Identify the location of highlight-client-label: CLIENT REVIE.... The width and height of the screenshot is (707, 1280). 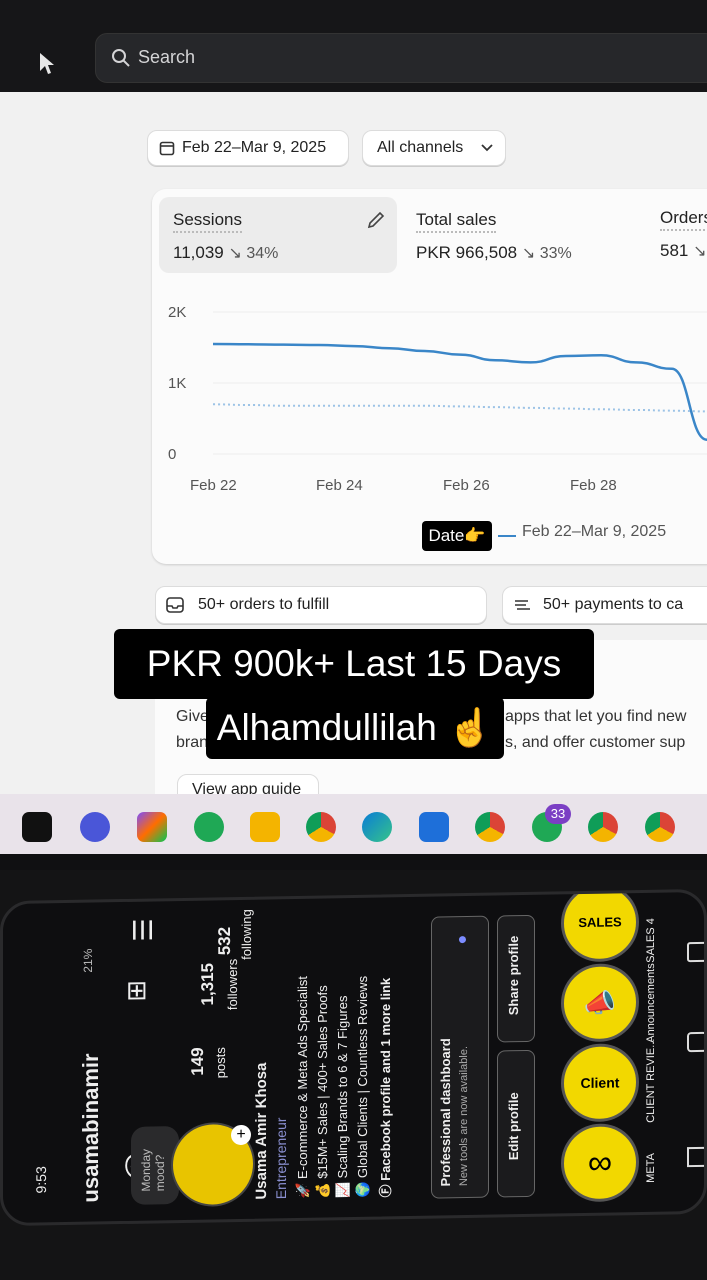
(651, 1080).